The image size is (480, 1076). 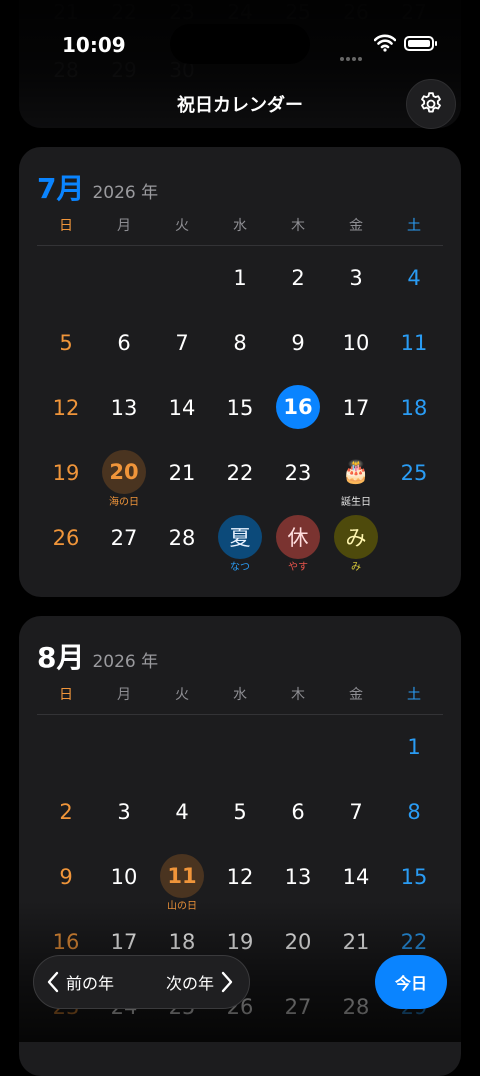 What do you see at coordinates (414, 812) in the screenshot?
I see `day-number: 8` at bounding box center [414, 812].